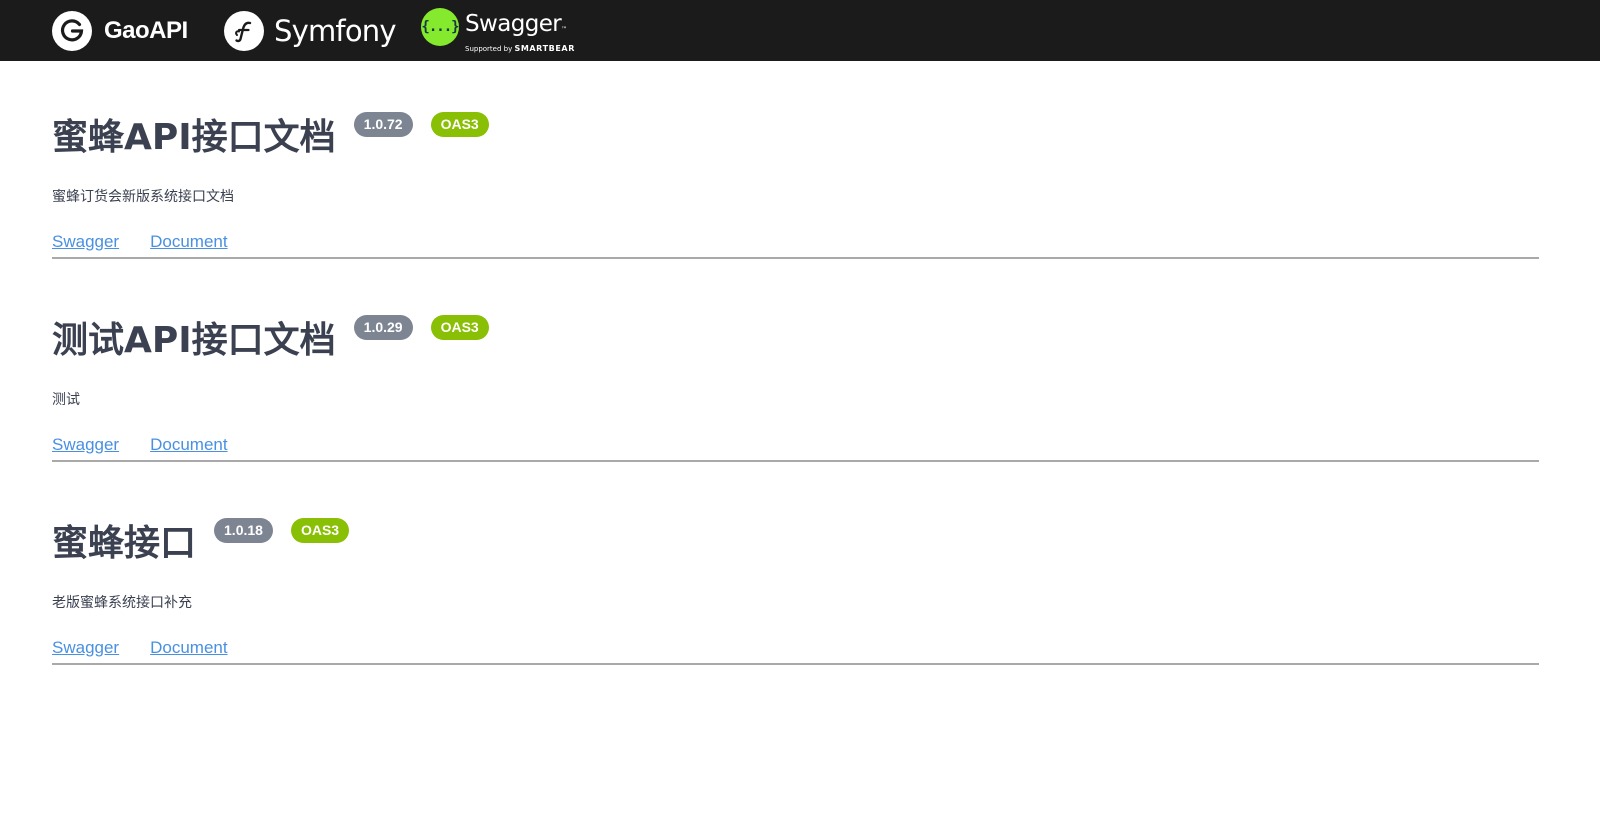 This screenshot has height=816, width=1600. What do you see at coordinates (243, 530) in the screenshot?
I see `version-badge: 1.0.18` at bounding box center [243, 530].